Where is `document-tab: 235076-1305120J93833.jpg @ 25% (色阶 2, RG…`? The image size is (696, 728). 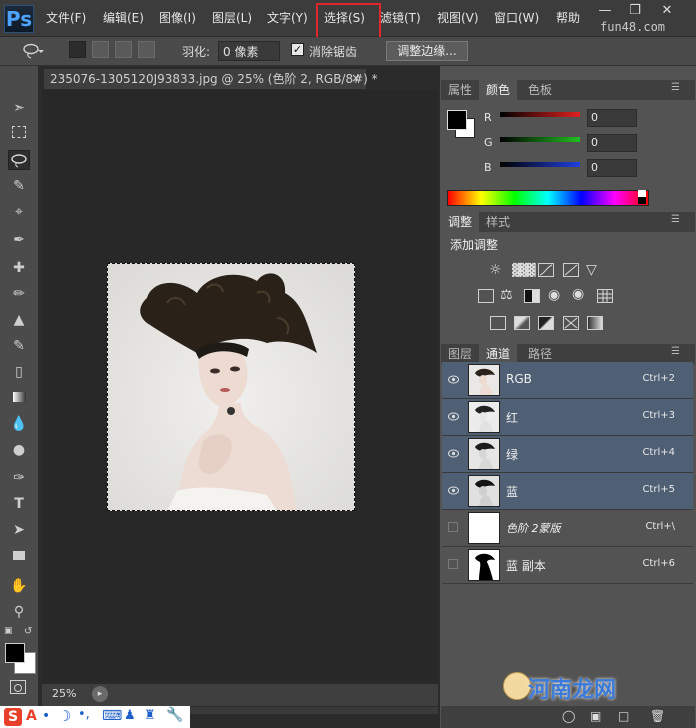 document-tab: 235076-1305120J93833.jpg @ 25% (色阶 2, RG… is located at coordinates (211, 79).